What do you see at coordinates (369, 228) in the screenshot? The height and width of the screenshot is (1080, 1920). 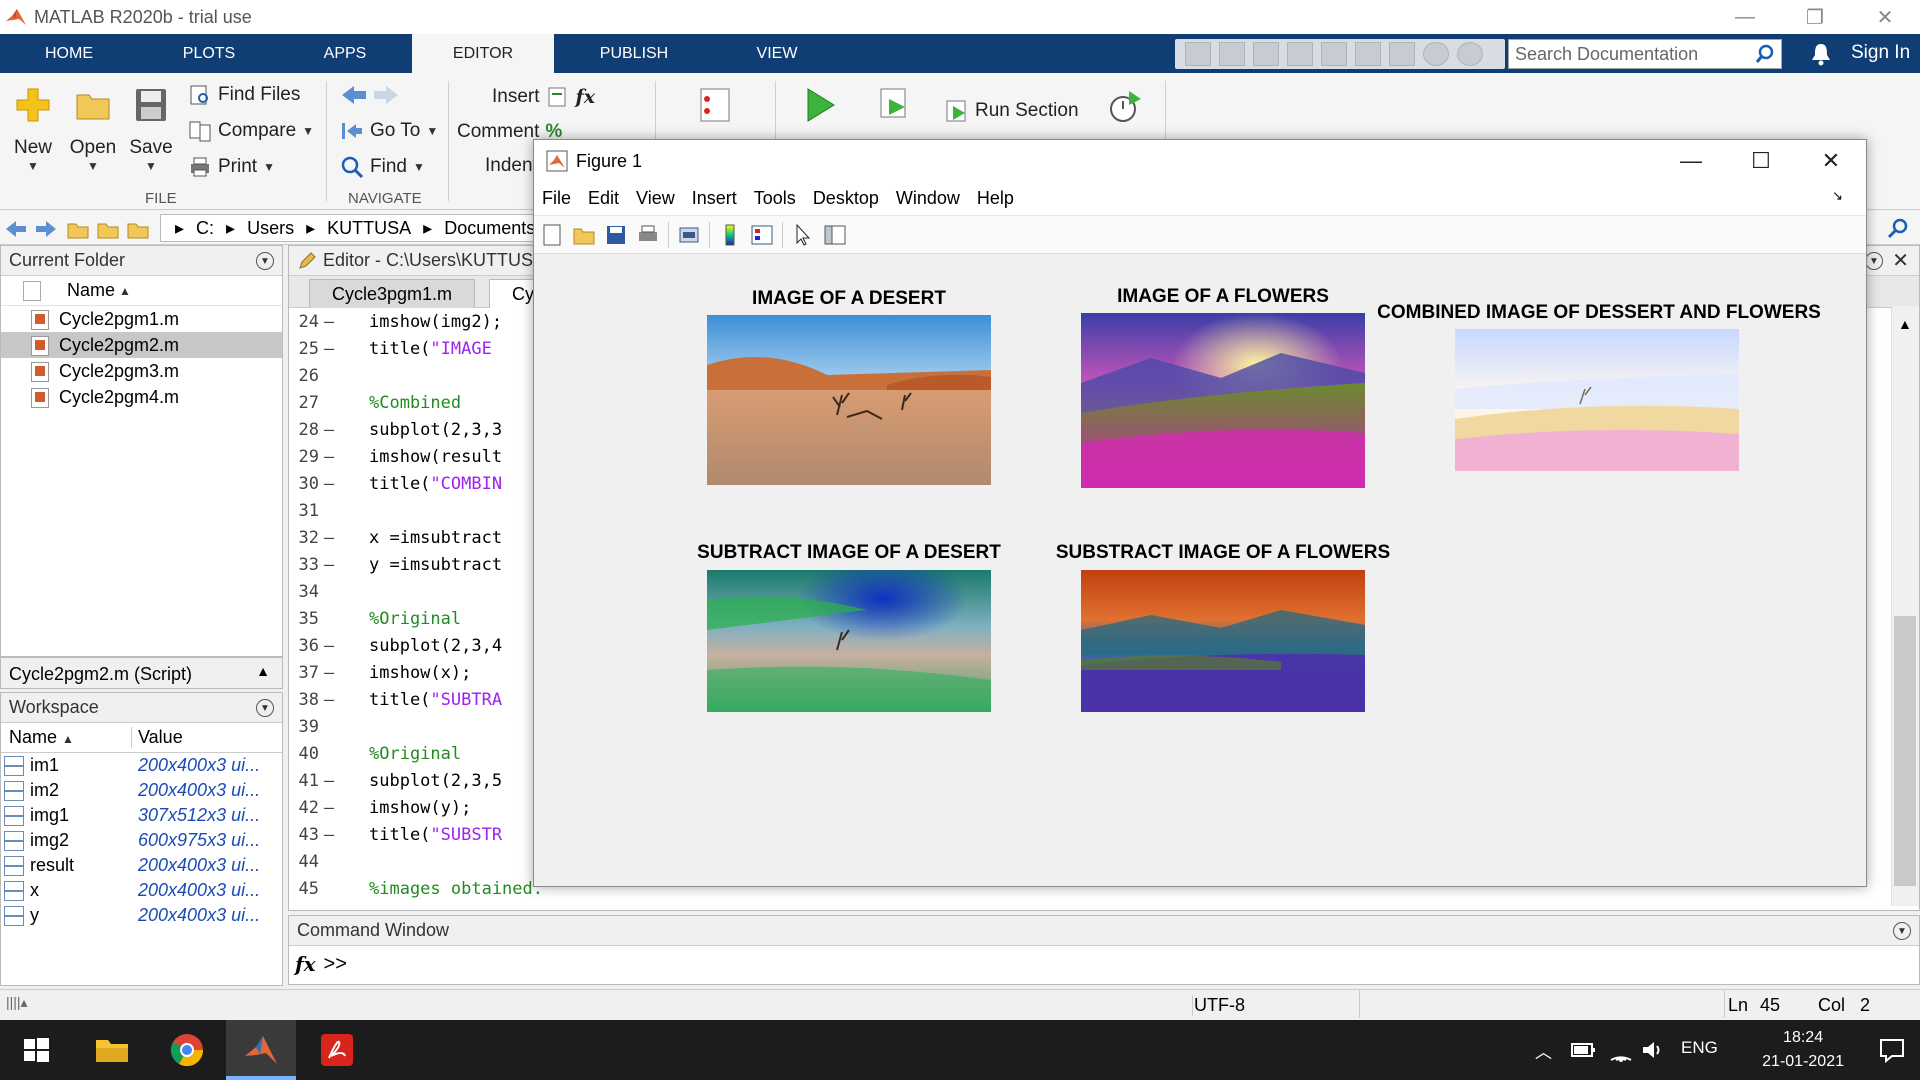 I see `path-segment: KUTTUSA` at bounding box center [369, 228].